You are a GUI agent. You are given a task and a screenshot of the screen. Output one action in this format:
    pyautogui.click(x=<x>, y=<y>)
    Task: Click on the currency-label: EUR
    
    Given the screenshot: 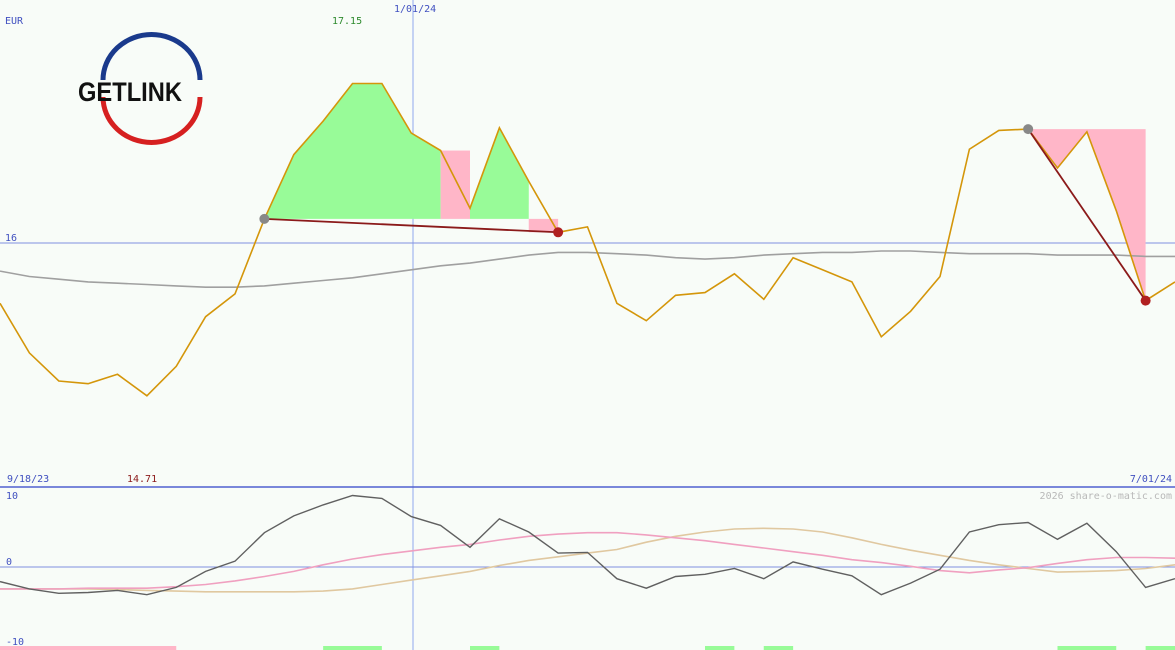 What is the action you would take?
    pyautogui.click(x=14, y=21)
    